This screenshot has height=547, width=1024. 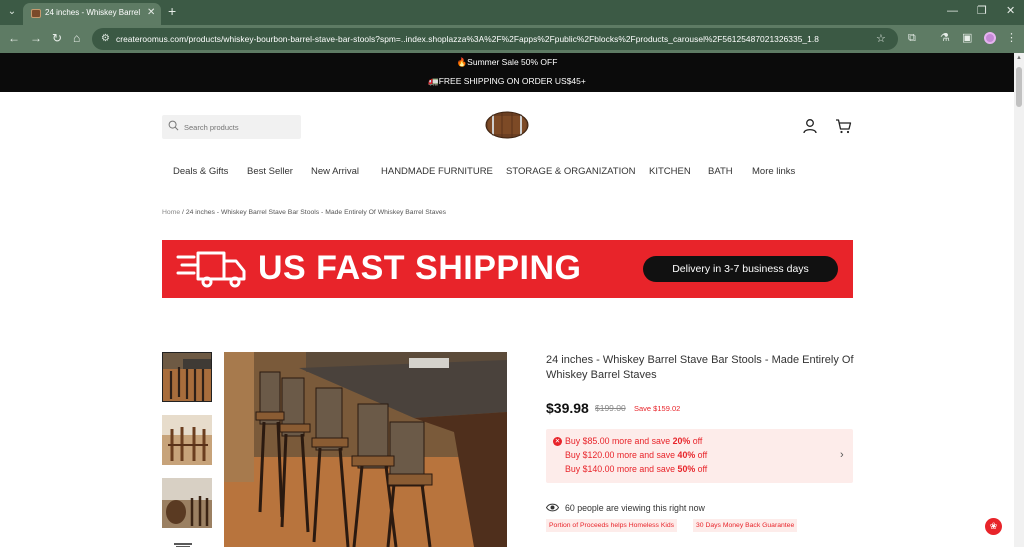 What do you see at coordinates (105, 38) in the screenshot?
I see `site-info-icon: ⚙` at bounding box center [105, 38].